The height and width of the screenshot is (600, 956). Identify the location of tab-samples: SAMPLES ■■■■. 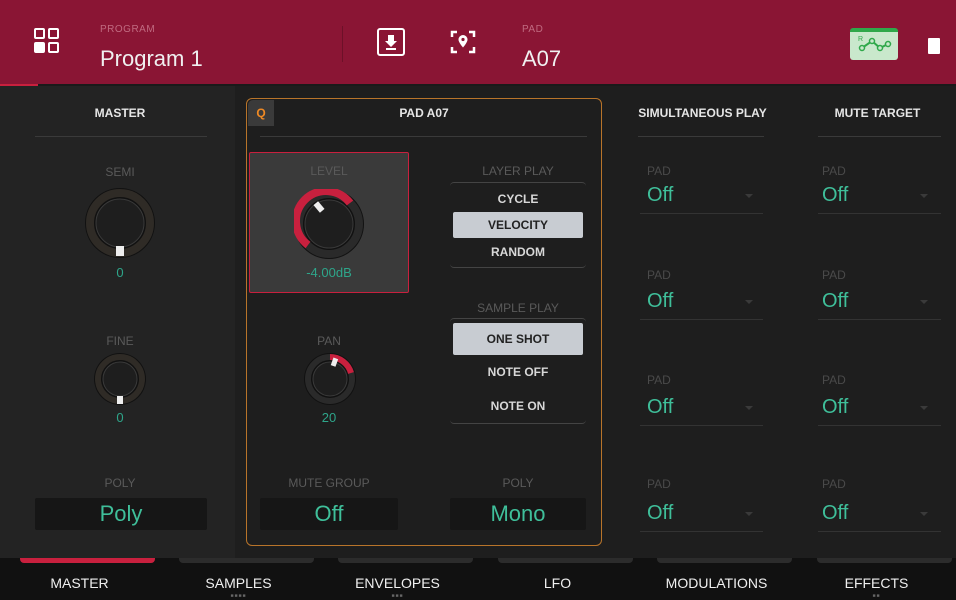
(238, 579).